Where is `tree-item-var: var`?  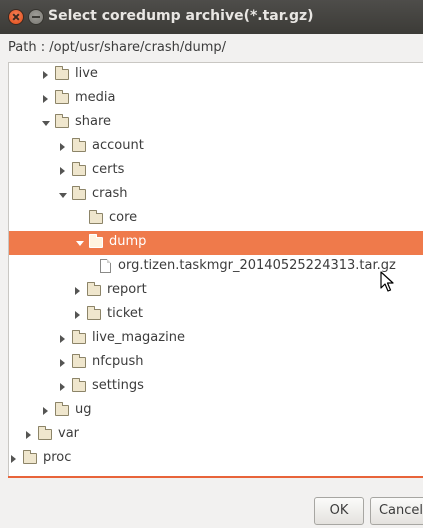
tree-item-var: var is located at coordinates (216, 435).